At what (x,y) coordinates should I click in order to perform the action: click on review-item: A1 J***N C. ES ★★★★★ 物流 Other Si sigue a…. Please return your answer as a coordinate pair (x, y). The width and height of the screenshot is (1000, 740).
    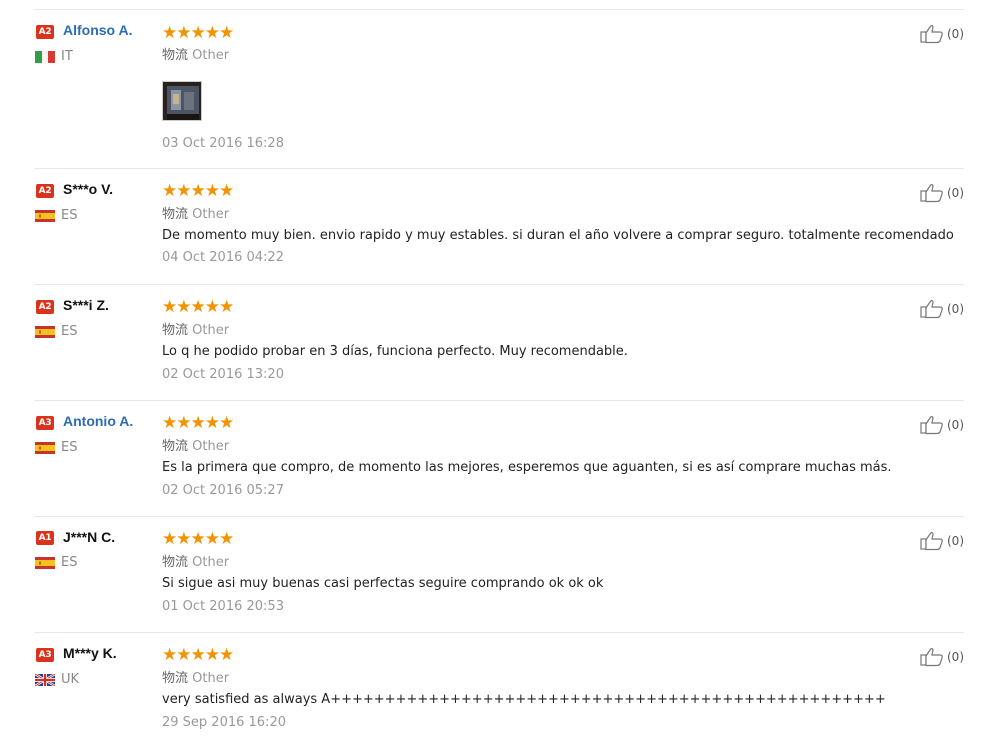
    Looking at the image, I should click on (500, 575).